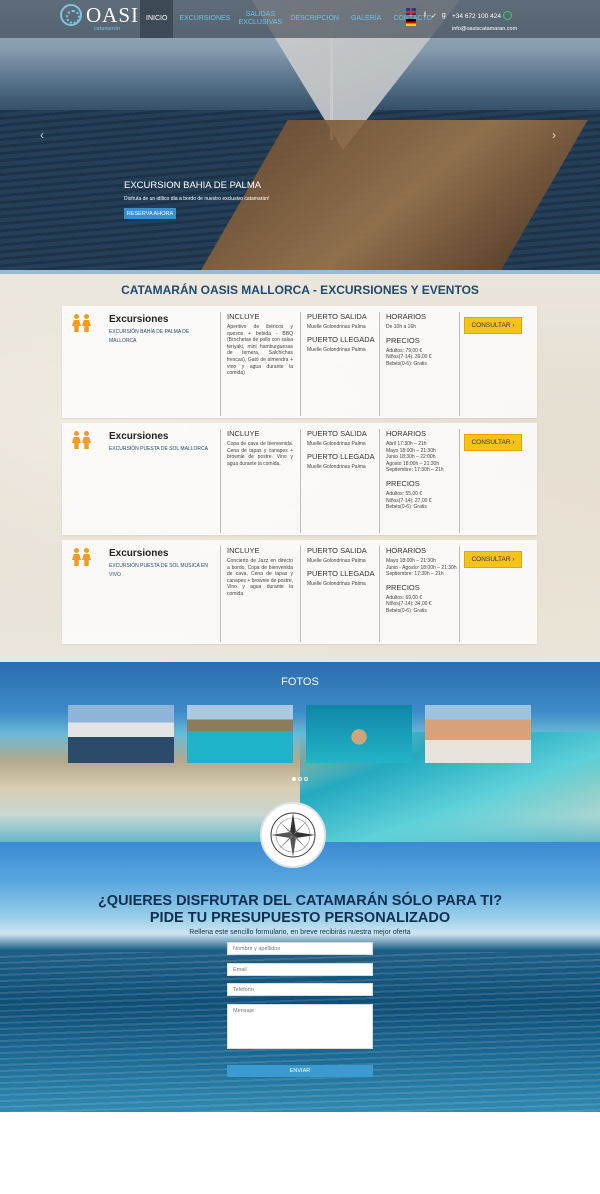 The height and width of the screenshot is (1194, 600). Describe the element at coordinates (300, 948) in the screenshot. I see `name-field` at that location.